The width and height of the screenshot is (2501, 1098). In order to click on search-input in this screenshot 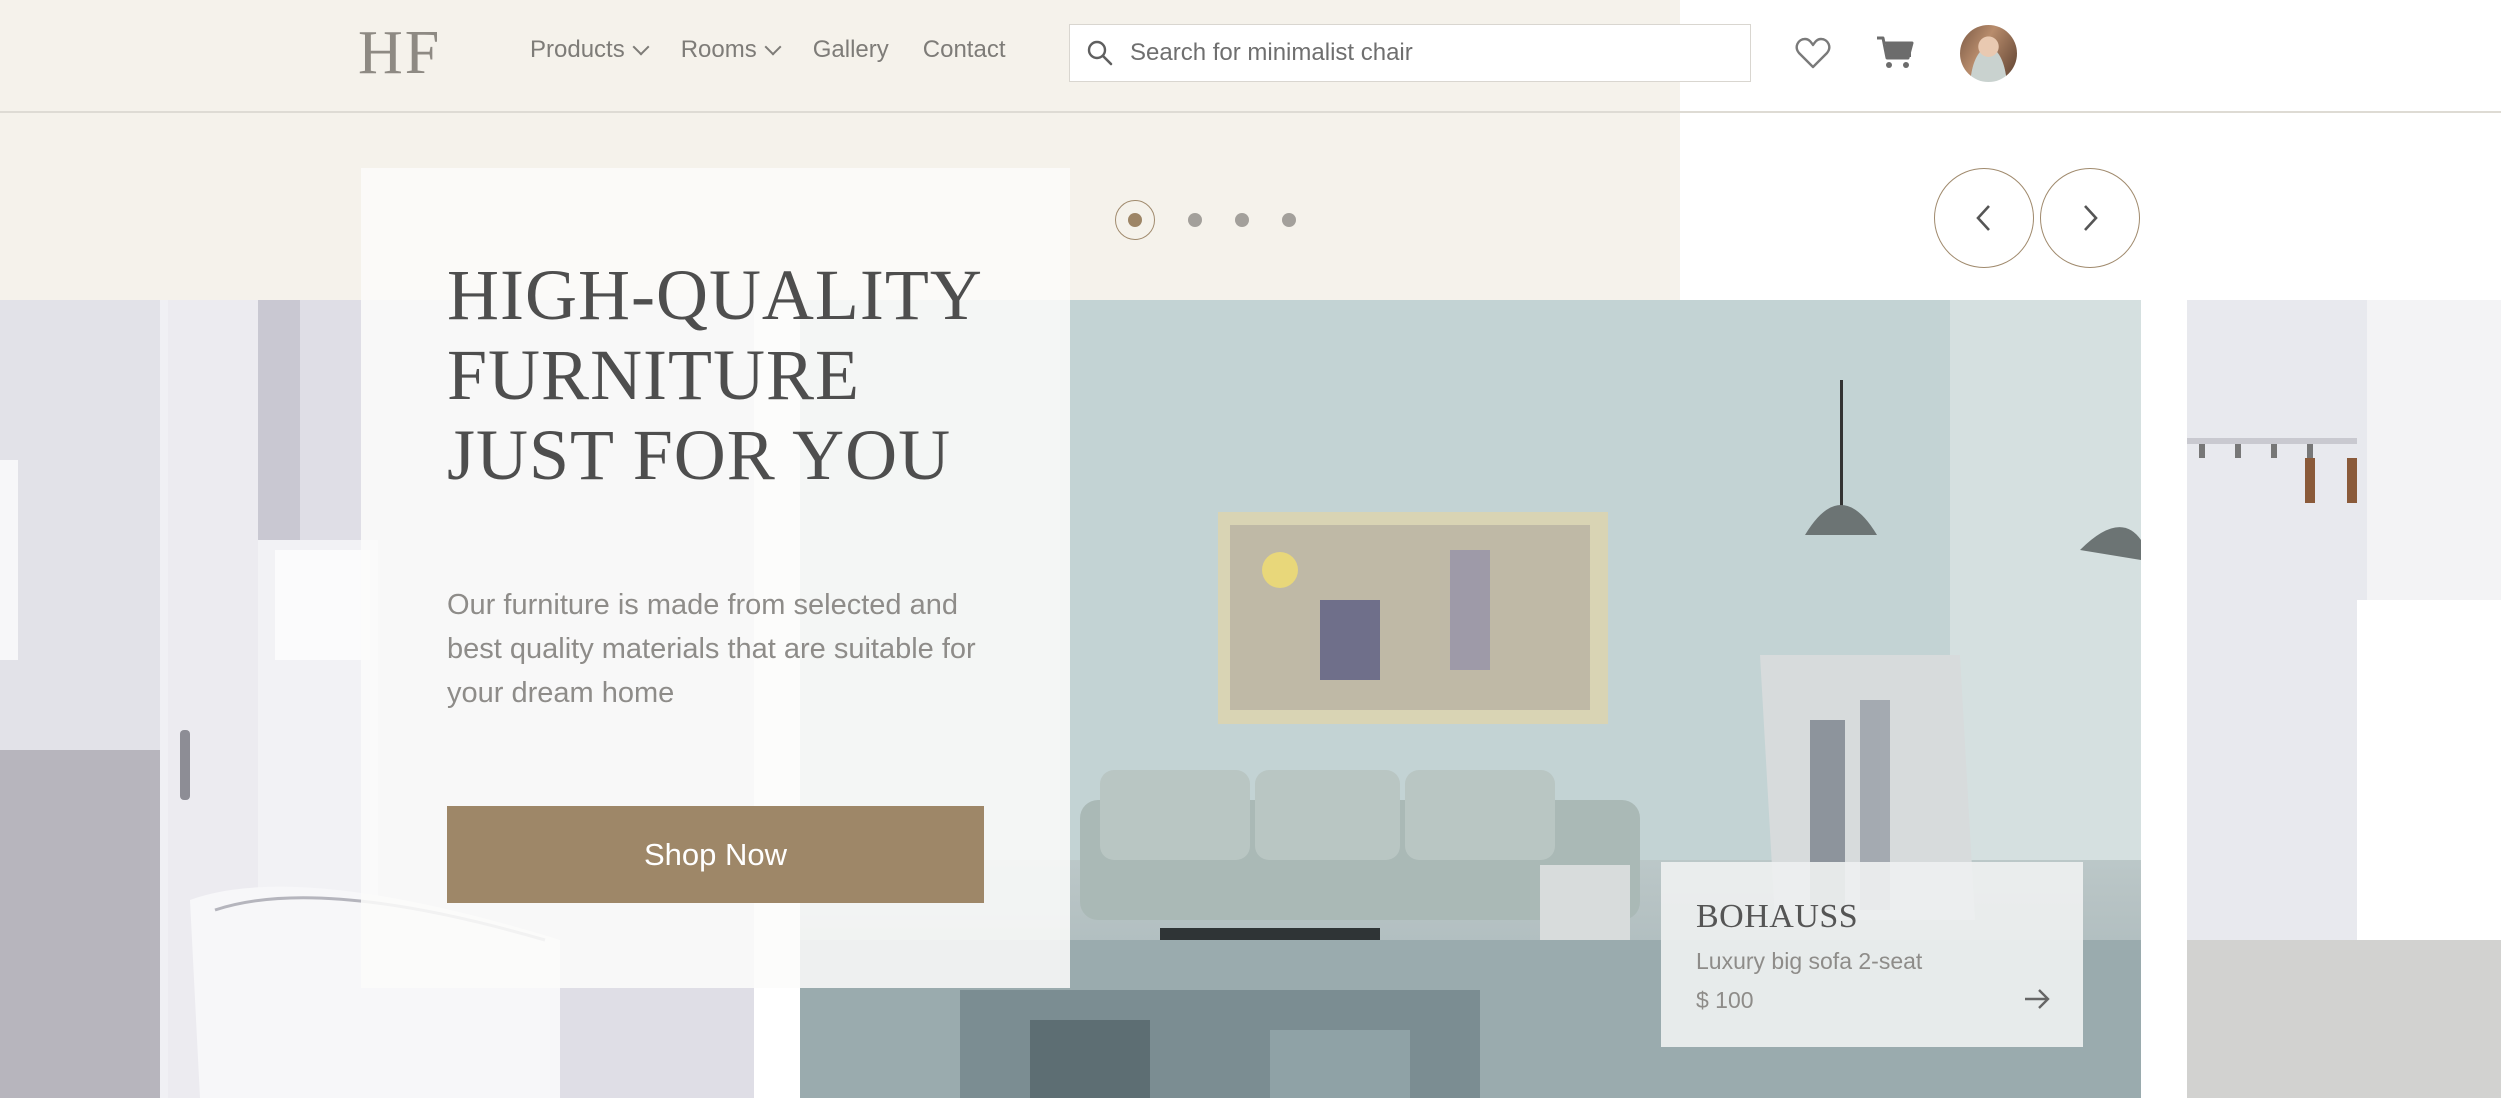, I will do `click(1440, 53)`.